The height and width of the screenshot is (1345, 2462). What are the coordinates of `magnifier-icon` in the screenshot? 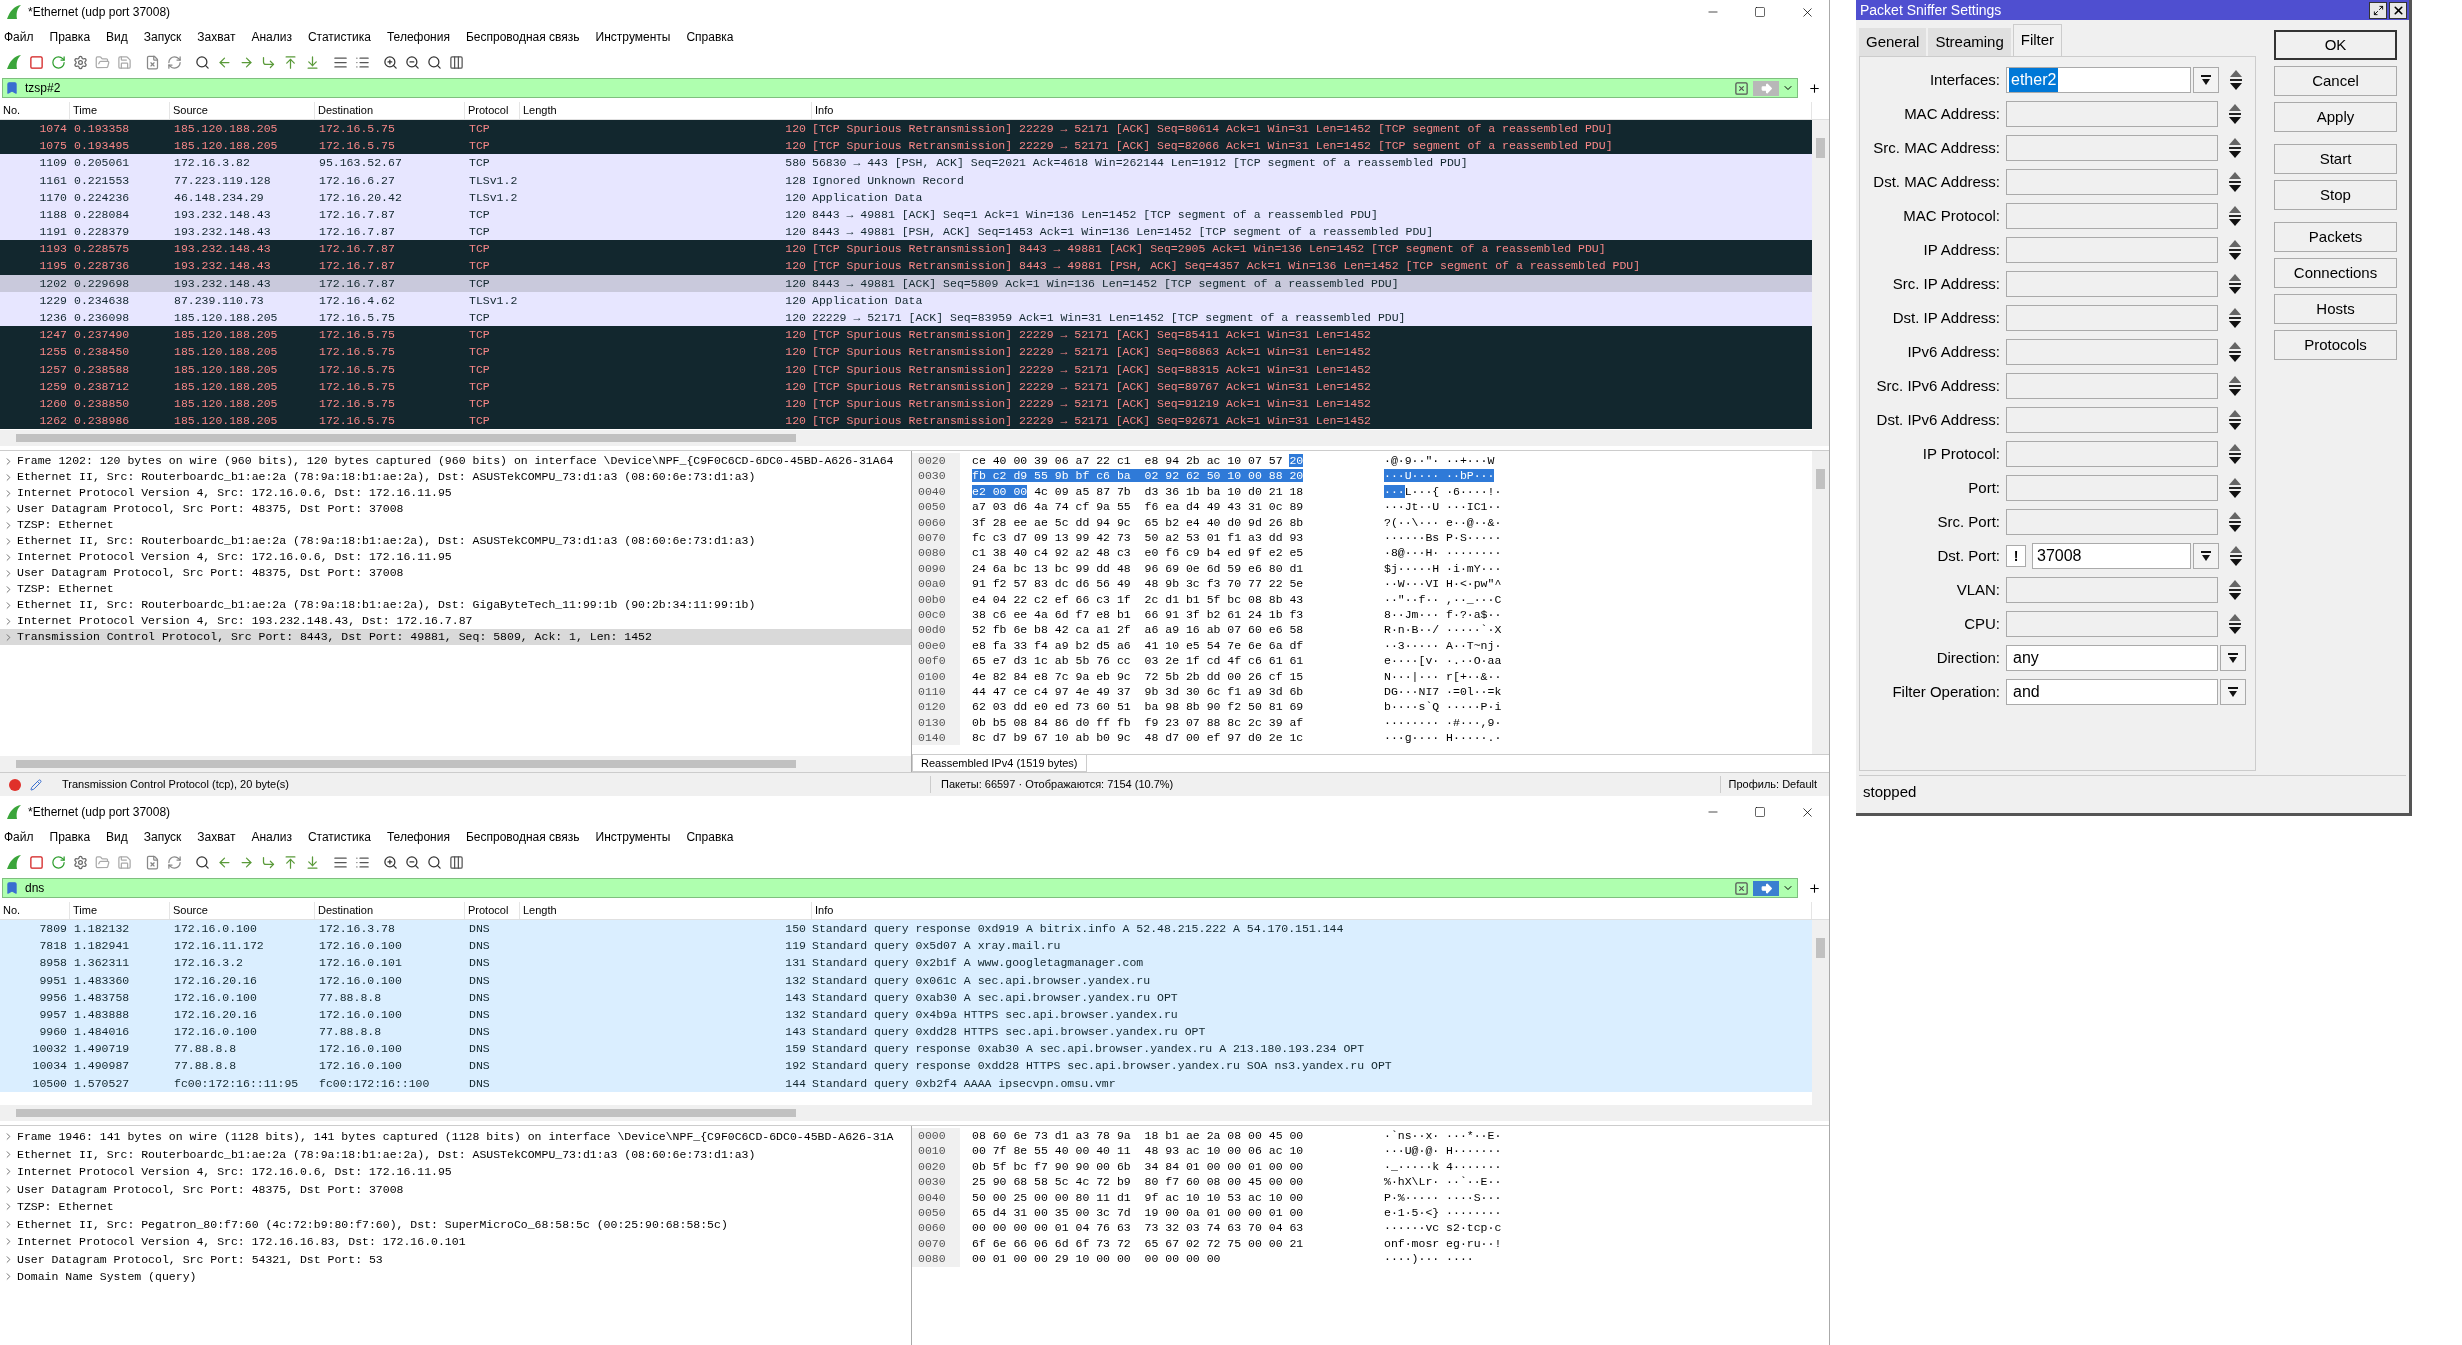 It's located at (434, 862).